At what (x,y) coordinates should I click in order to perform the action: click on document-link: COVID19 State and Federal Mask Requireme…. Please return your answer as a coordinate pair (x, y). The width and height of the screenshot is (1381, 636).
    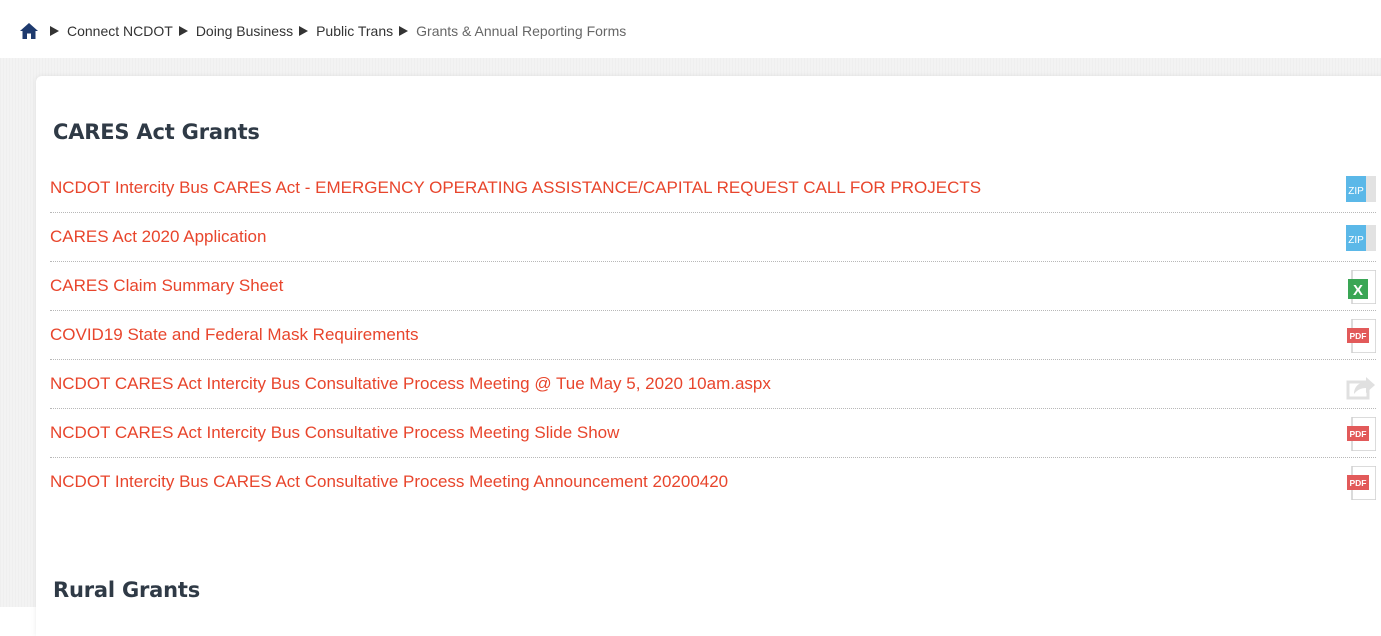
    Looking at the image, I should click on (234, 335).